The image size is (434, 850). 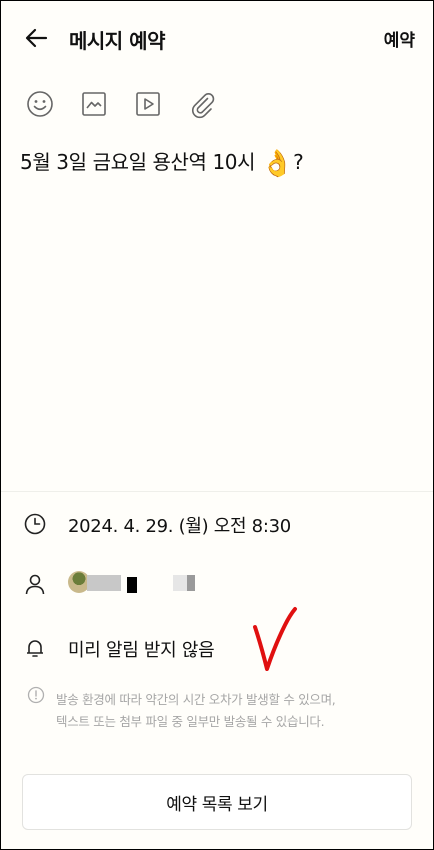 I want to click on bell-icon, so click(x=35, y=648).